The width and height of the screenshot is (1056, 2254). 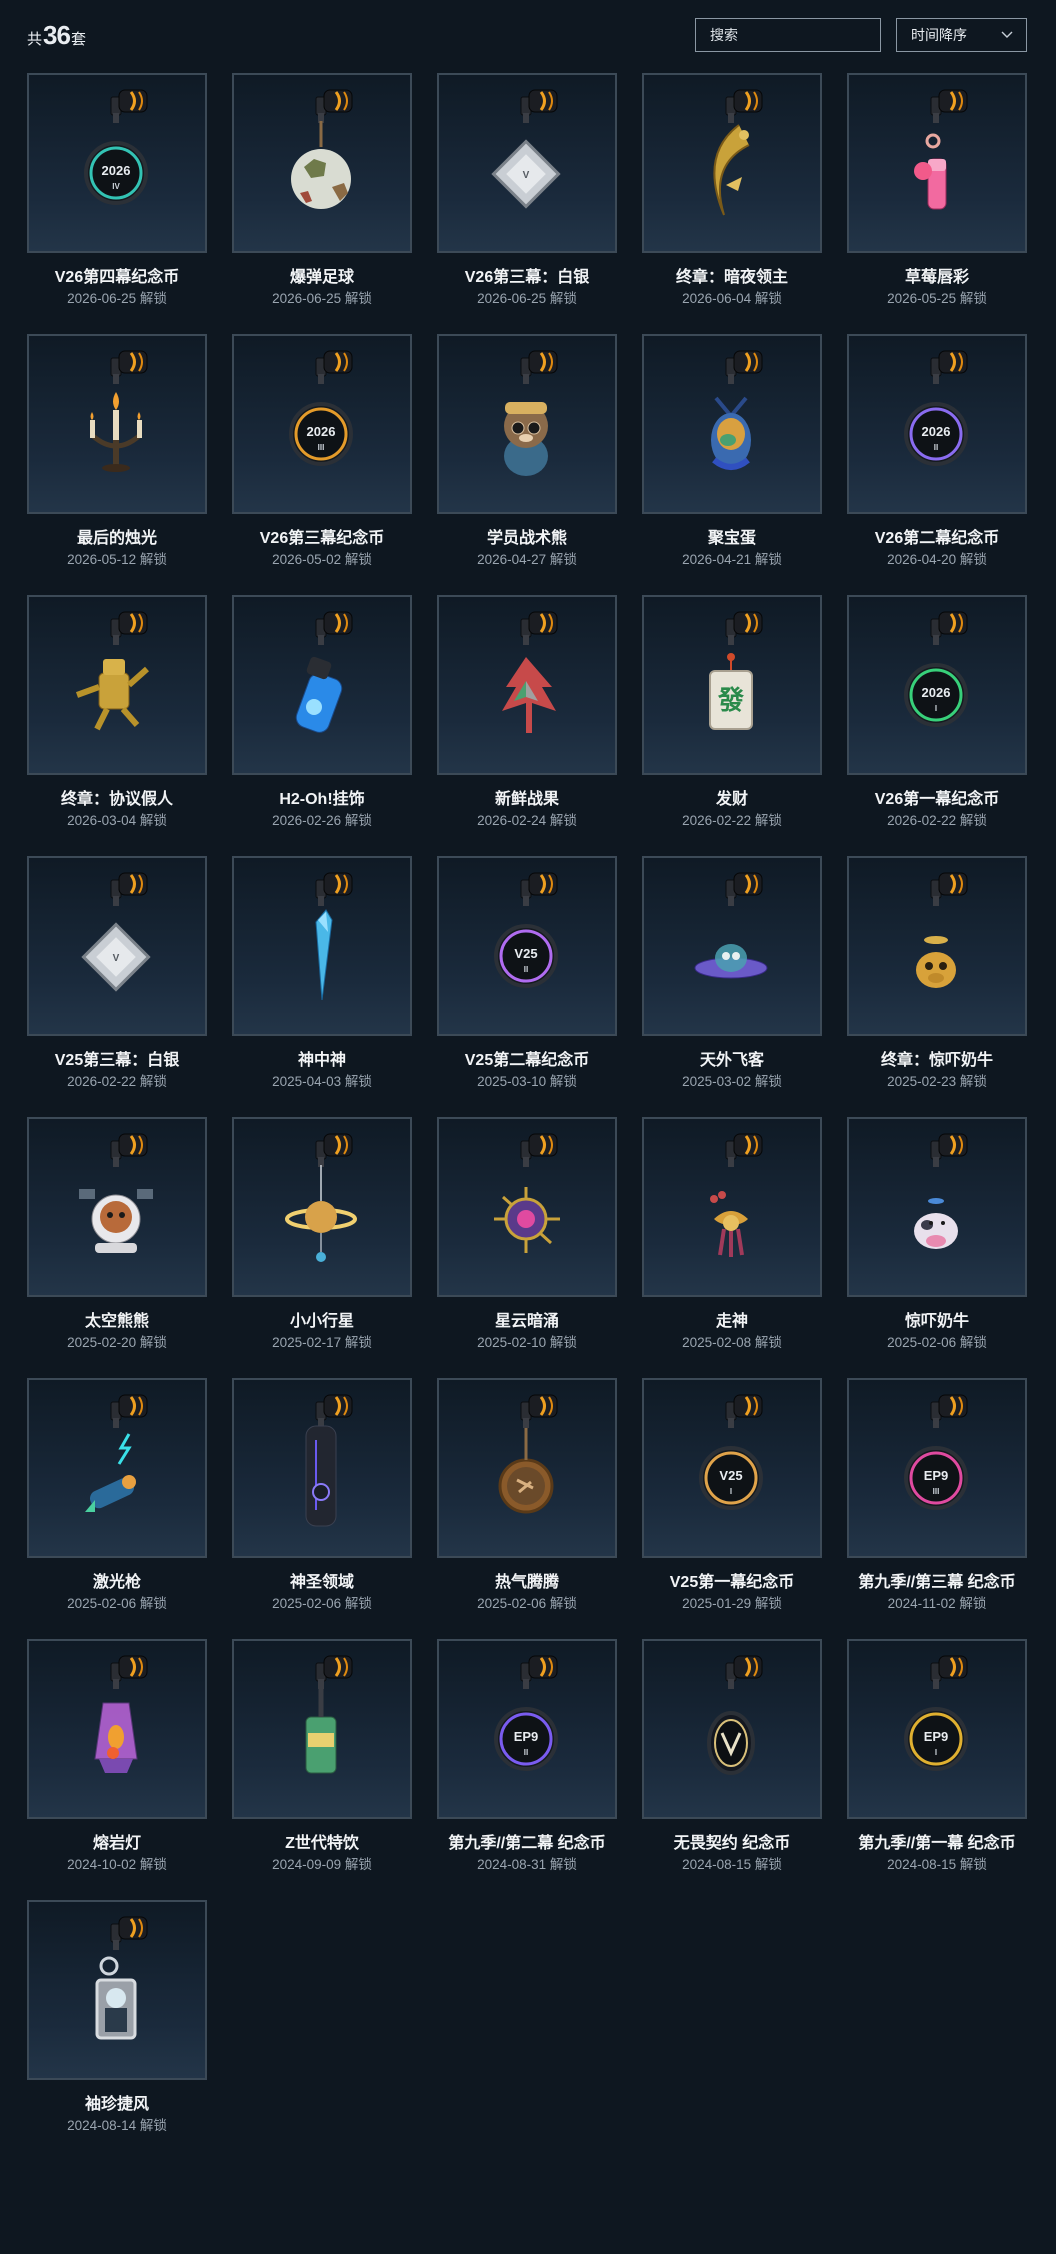 I want to click on buddy-name: 爆弹足球, so click(x=321, y=277).